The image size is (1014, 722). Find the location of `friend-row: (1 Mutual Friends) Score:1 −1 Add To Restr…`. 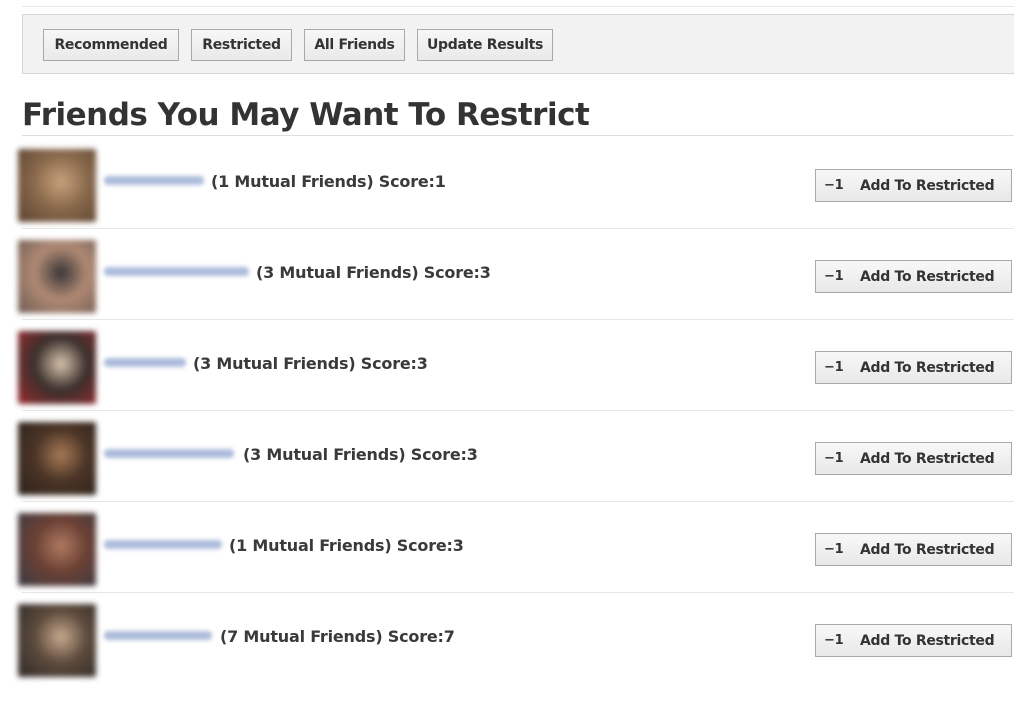

friend-row: (1 Mutual Friends) Score:1 −1 Add To Restr… is located at coordinates (507, 183).